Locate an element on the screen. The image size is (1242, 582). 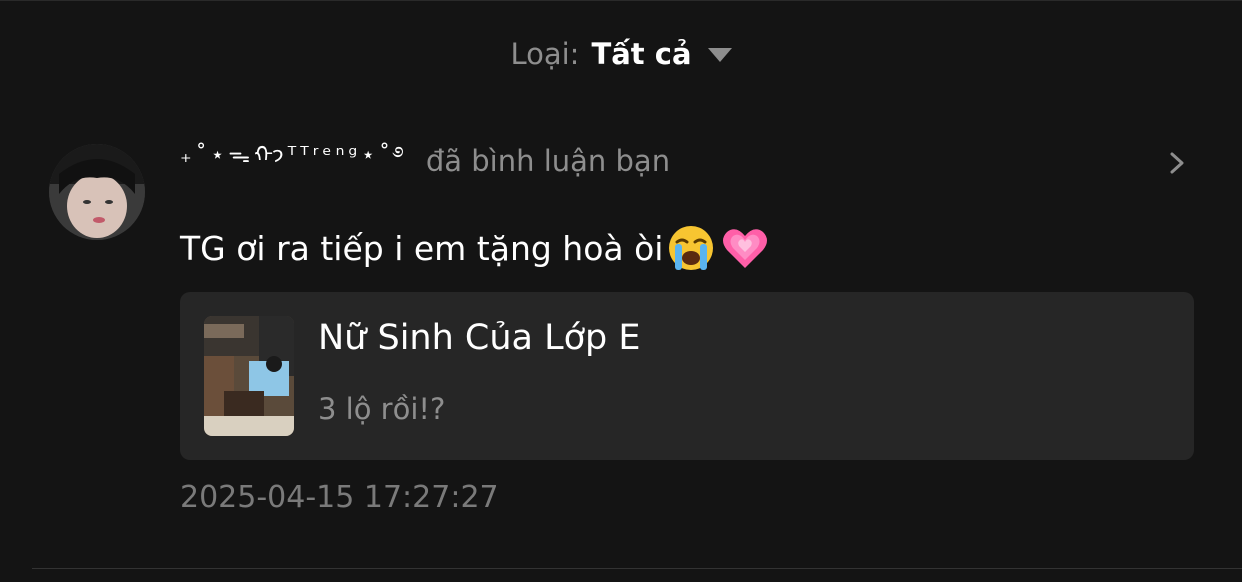
chevron-right-icon is located at coordinates (1177, 163).